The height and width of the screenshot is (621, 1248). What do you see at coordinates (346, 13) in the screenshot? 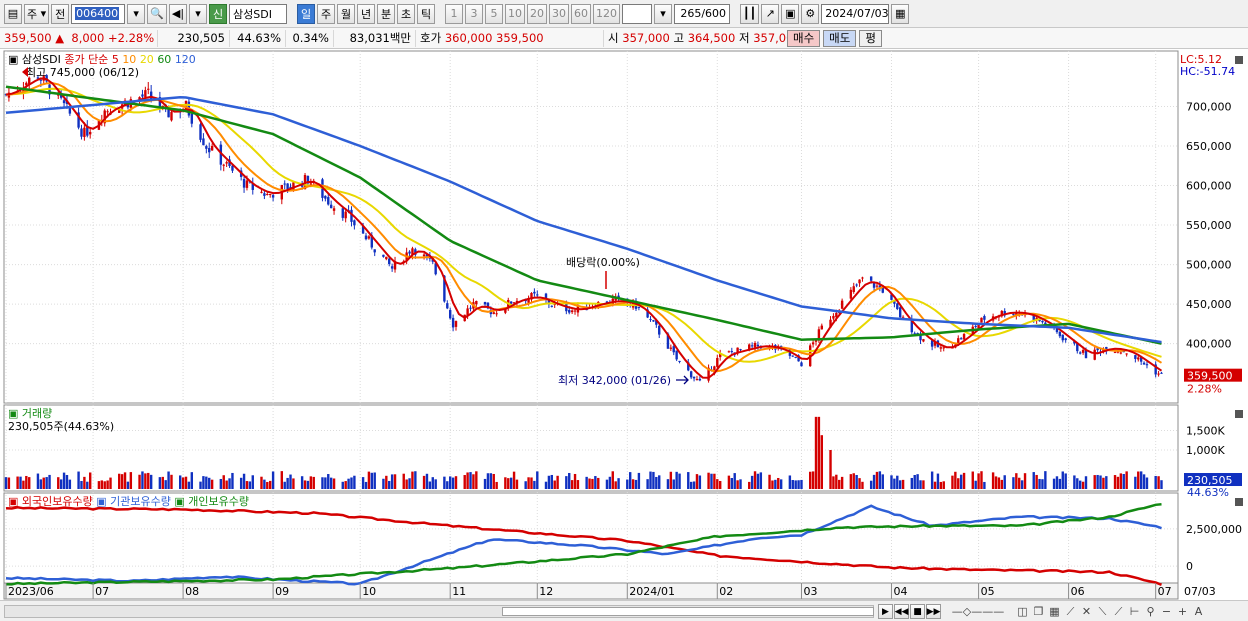
I see `period-month-button: 월` at bounding box center [346, 13].